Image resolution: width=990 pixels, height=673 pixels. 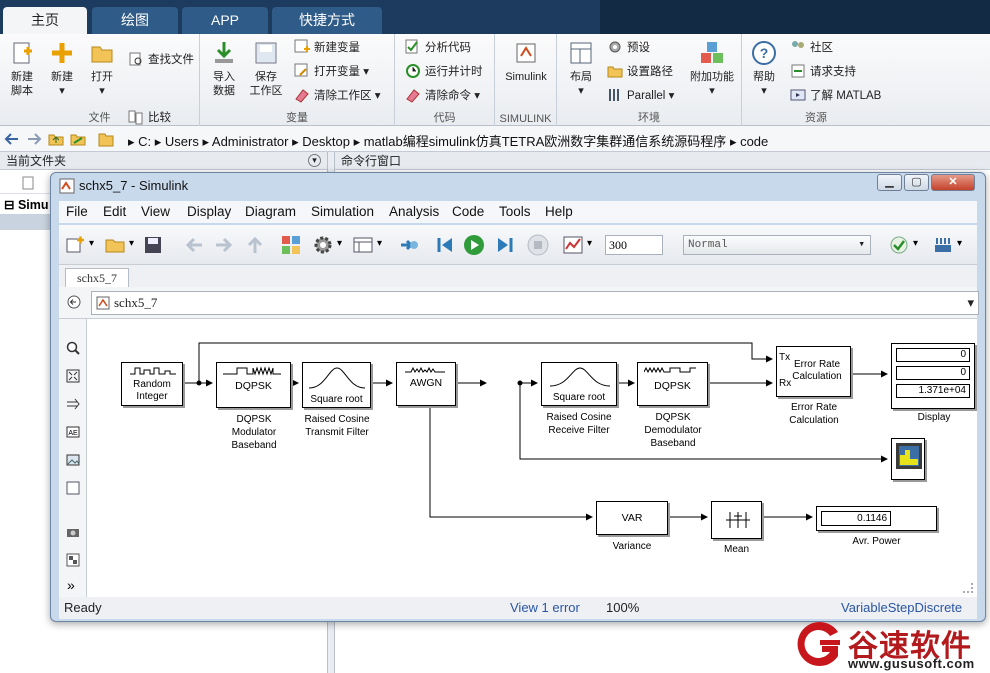 I want to click on update-diagram-icon, so click(x=409, y=245).